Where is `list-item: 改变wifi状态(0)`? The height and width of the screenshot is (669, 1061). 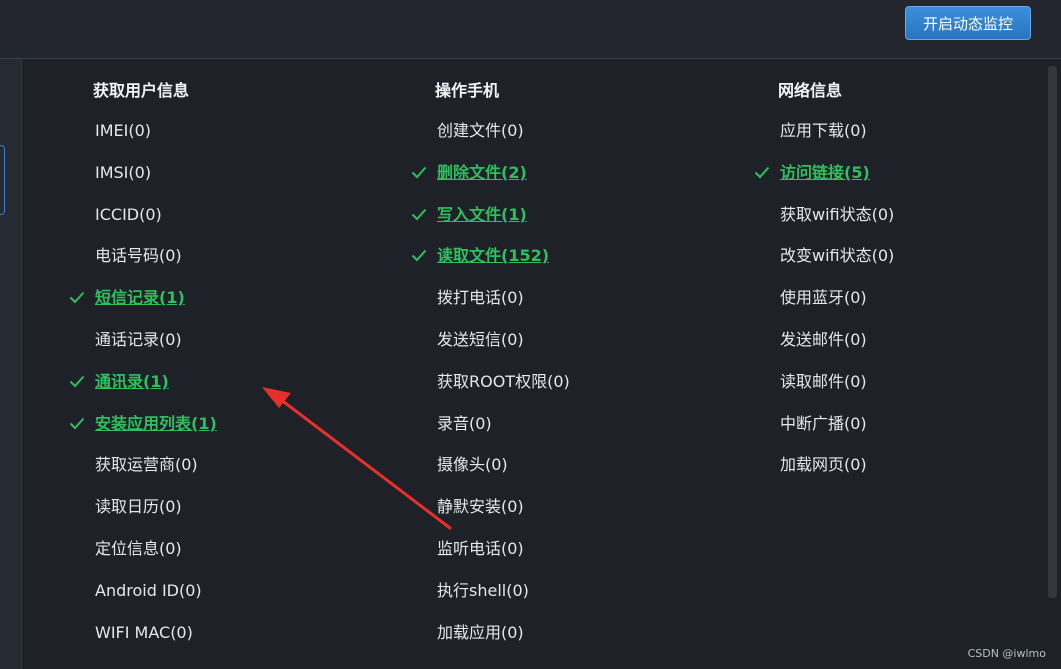 list-item: 改变wifi状态(0) is located at coordinates (837, 256).